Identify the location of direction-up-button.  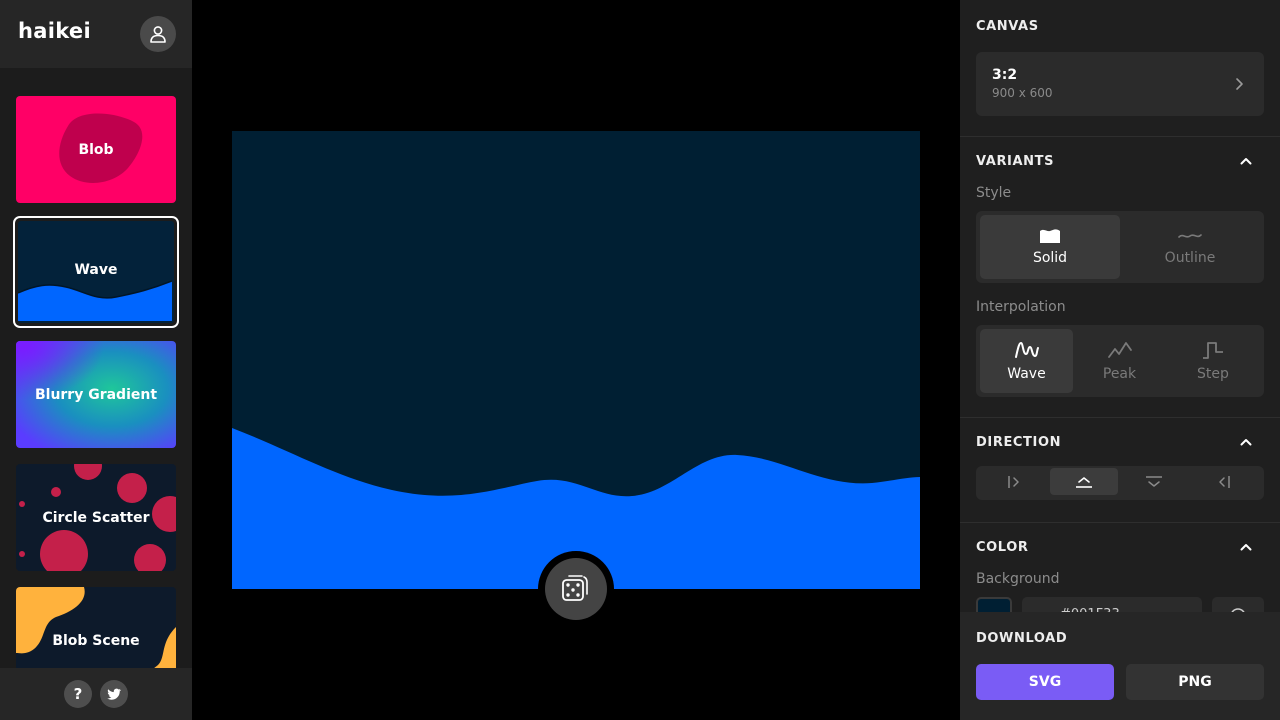
(1084, 481).